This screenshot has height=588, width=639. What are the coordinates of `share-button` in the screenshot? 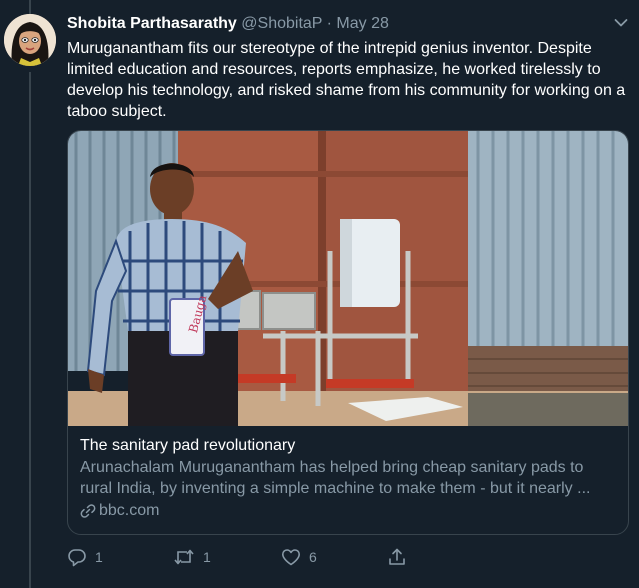 It's located at (397, 557).